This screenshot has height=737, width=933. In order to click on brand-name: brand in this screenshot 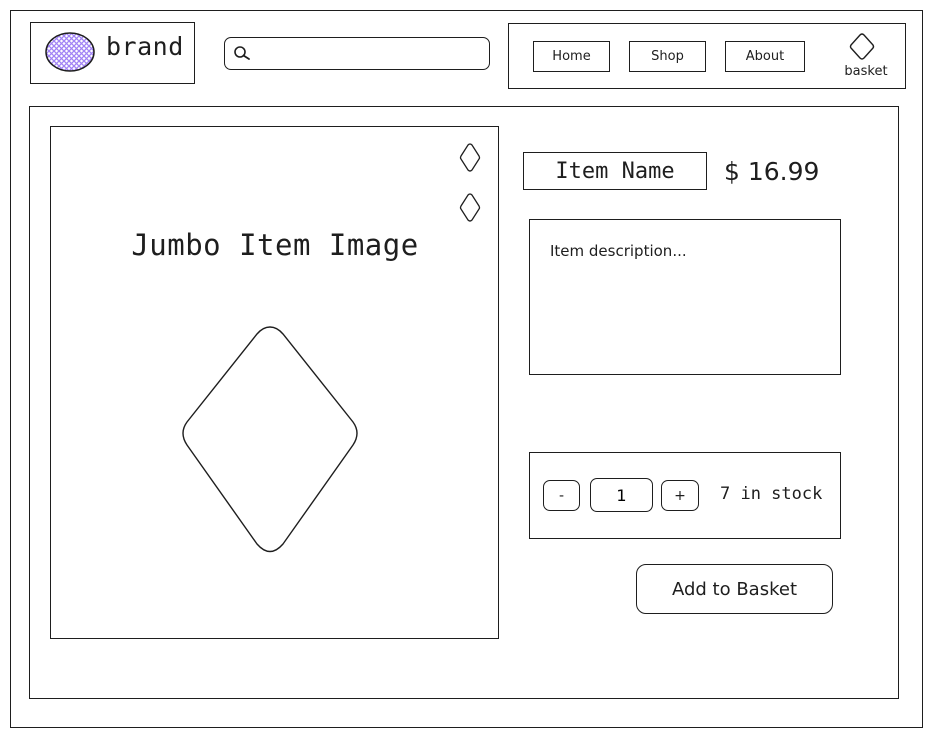, I will do `click(145, 46)`.